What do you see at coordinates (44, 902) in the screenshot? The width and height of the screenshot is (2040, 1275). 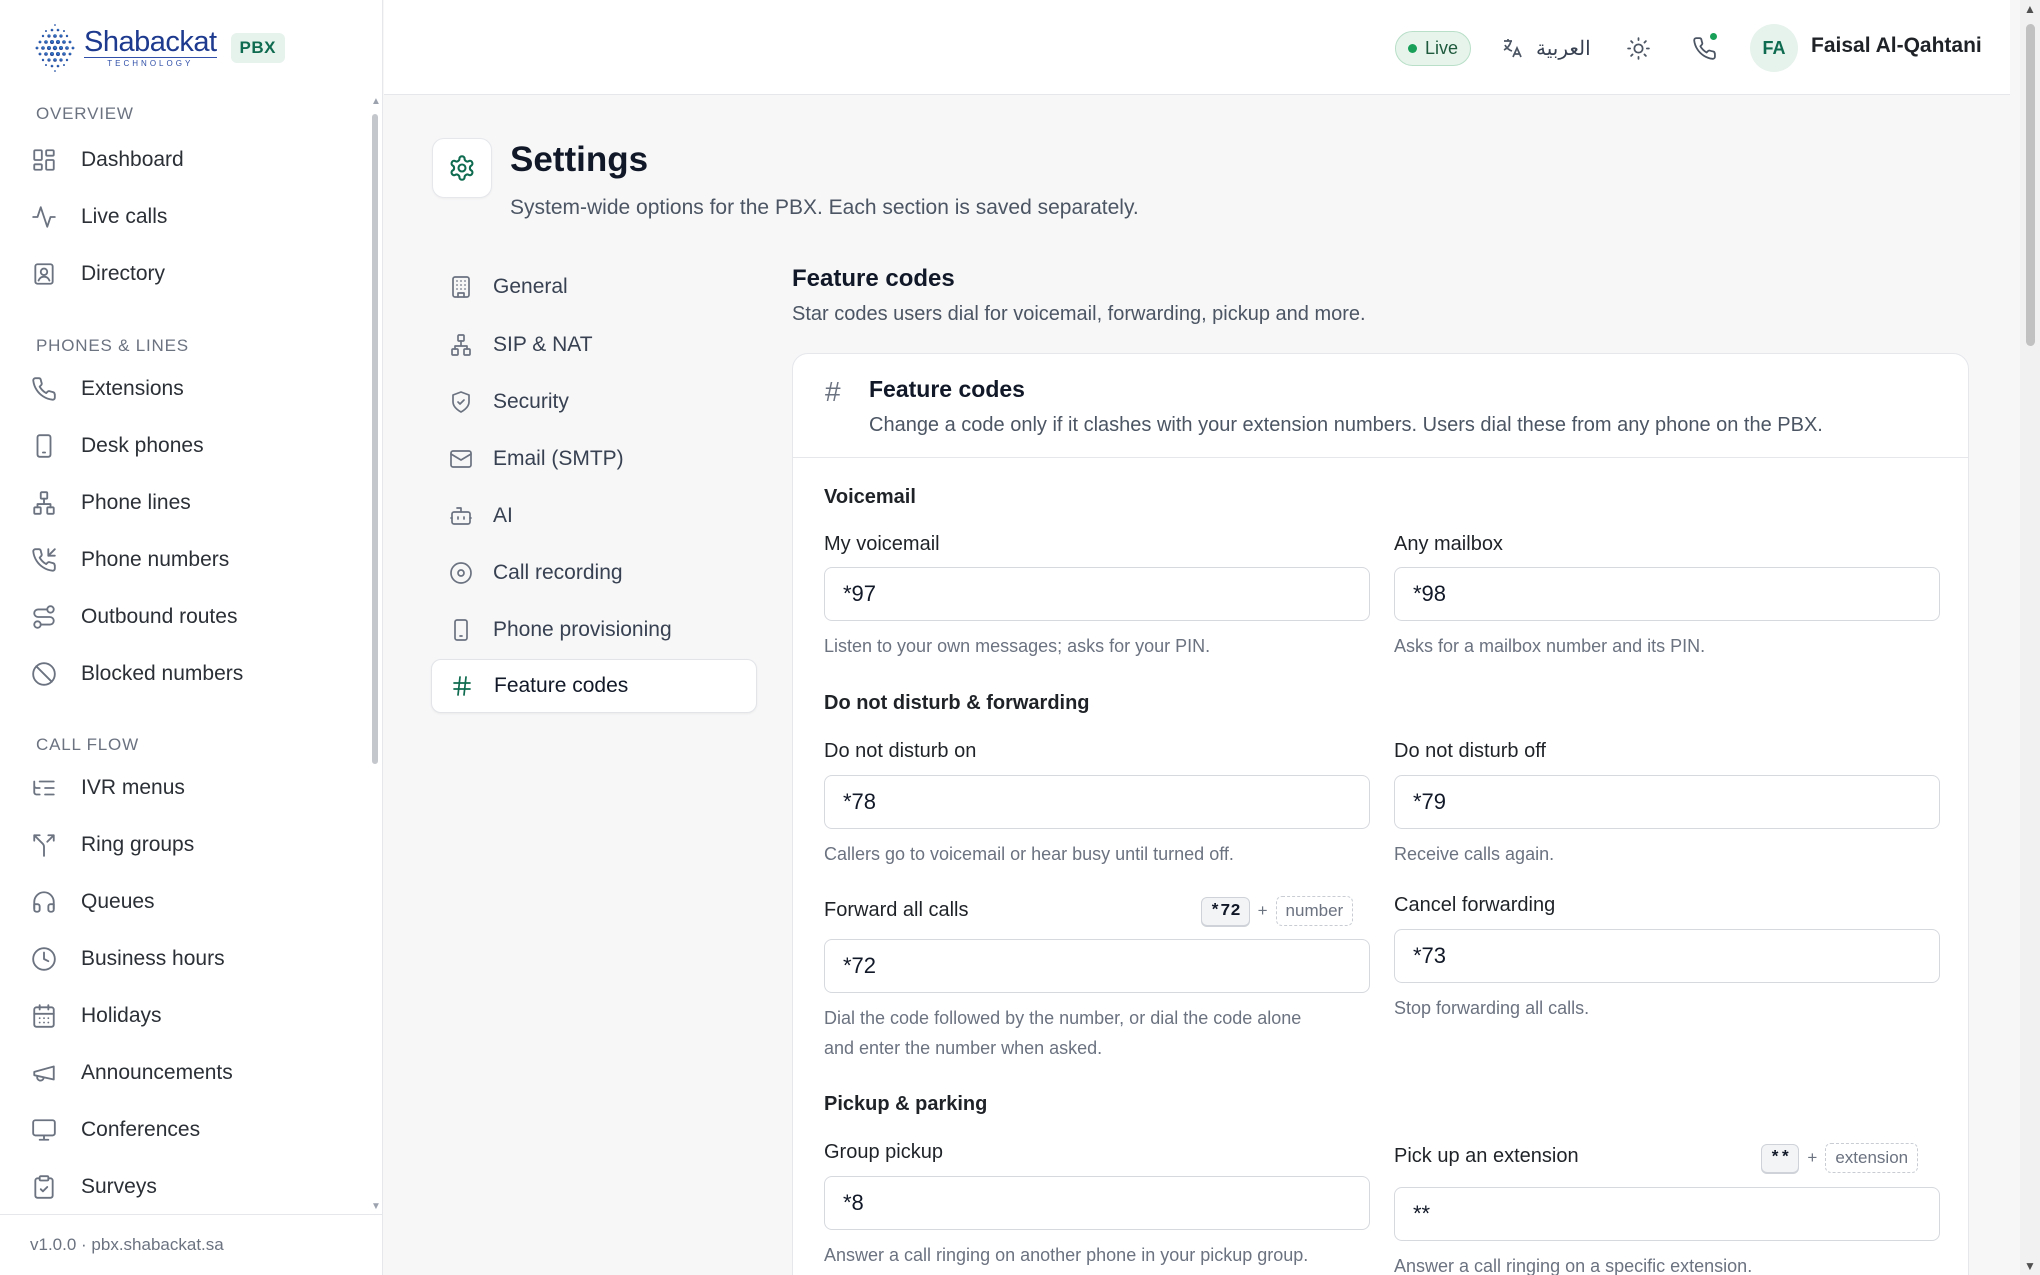 I see `headphones-icon` at bounding box center [44, 902].